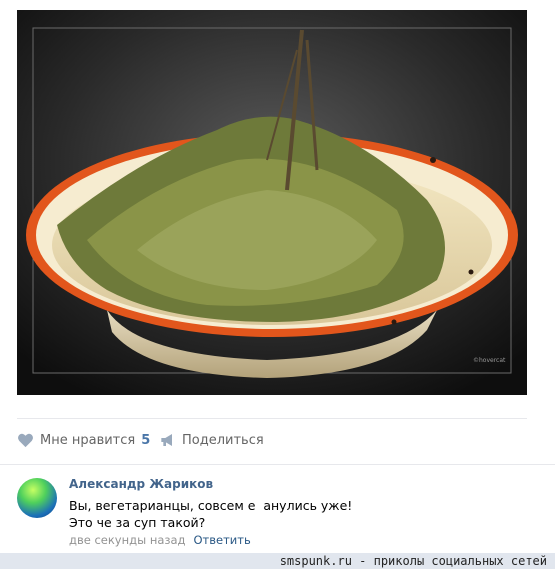 The image size is (555, 569). Describe the element at coordinates (141, 484) in the screenshot. I see `comment-author: Александр Жариков` at that location.